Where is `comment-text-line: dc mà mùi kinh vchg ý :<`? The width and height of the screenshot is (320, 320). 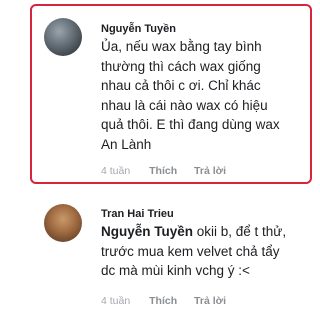 comment-text-line: dc mà mùi kinh vchg ý :< is located at coordinates (175, 271).